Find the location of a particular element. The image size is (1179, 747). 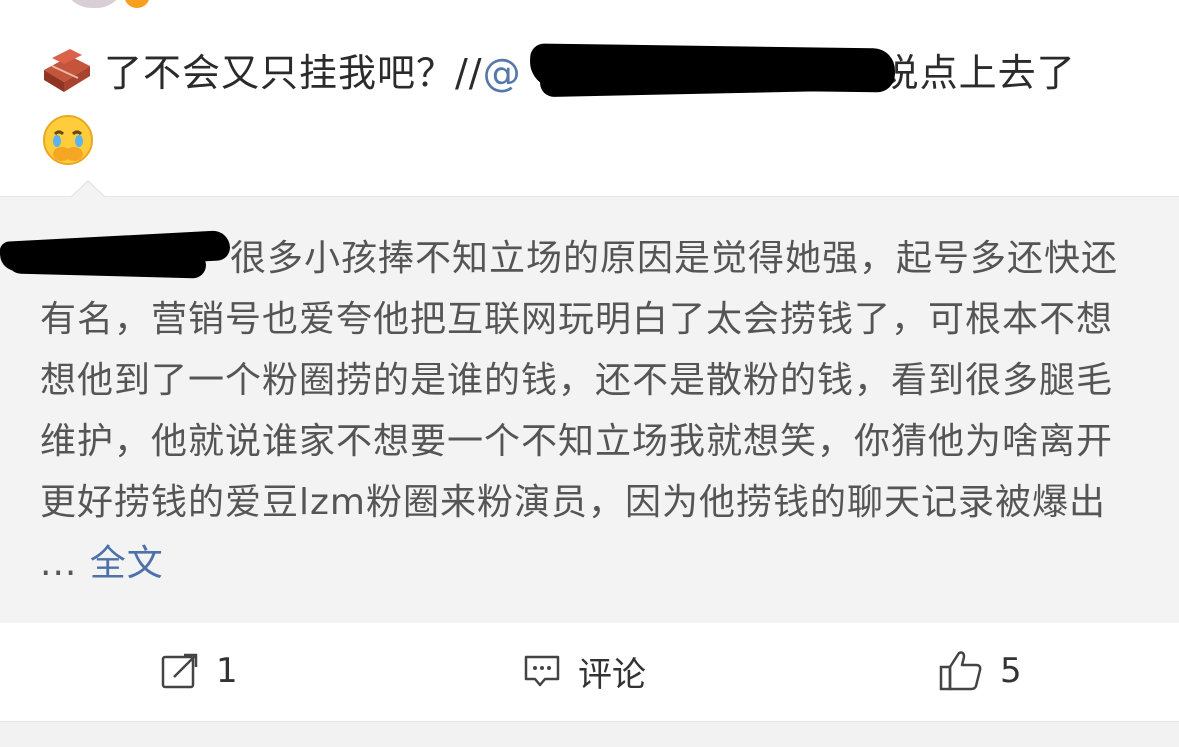

action-bar: 1 评论 5 is located at coordinates (589, 672).